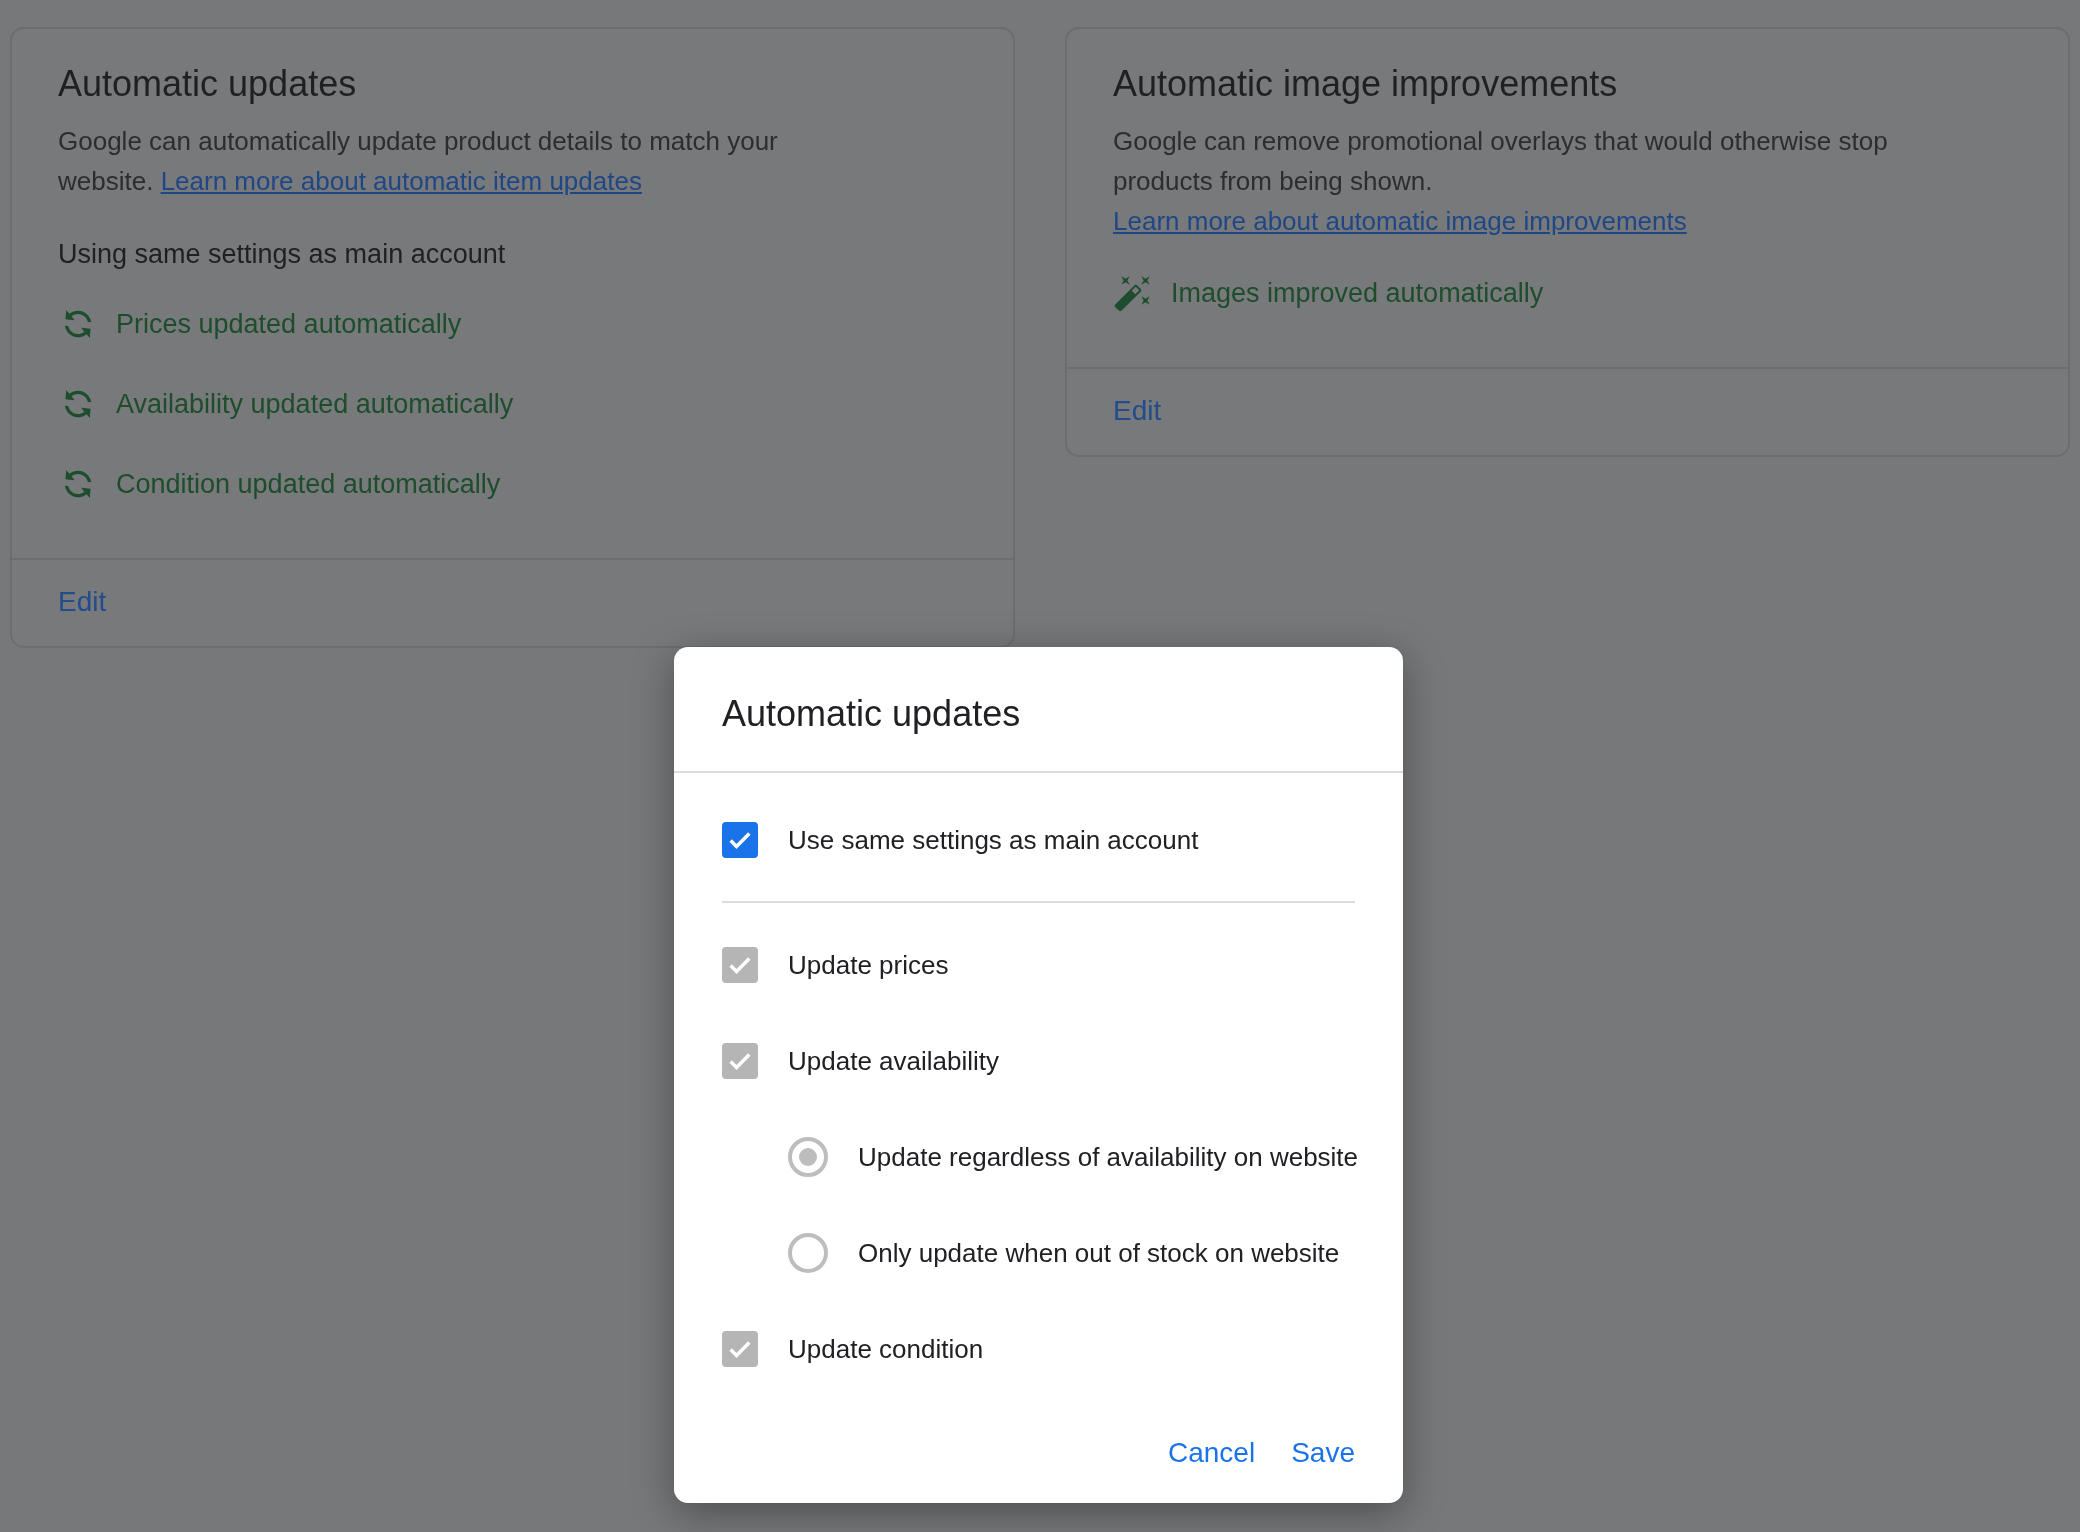 This screenshot has width=2080, height=1532. I want to click on checkbox-label: Use same settings as main account, so click(993, 840).